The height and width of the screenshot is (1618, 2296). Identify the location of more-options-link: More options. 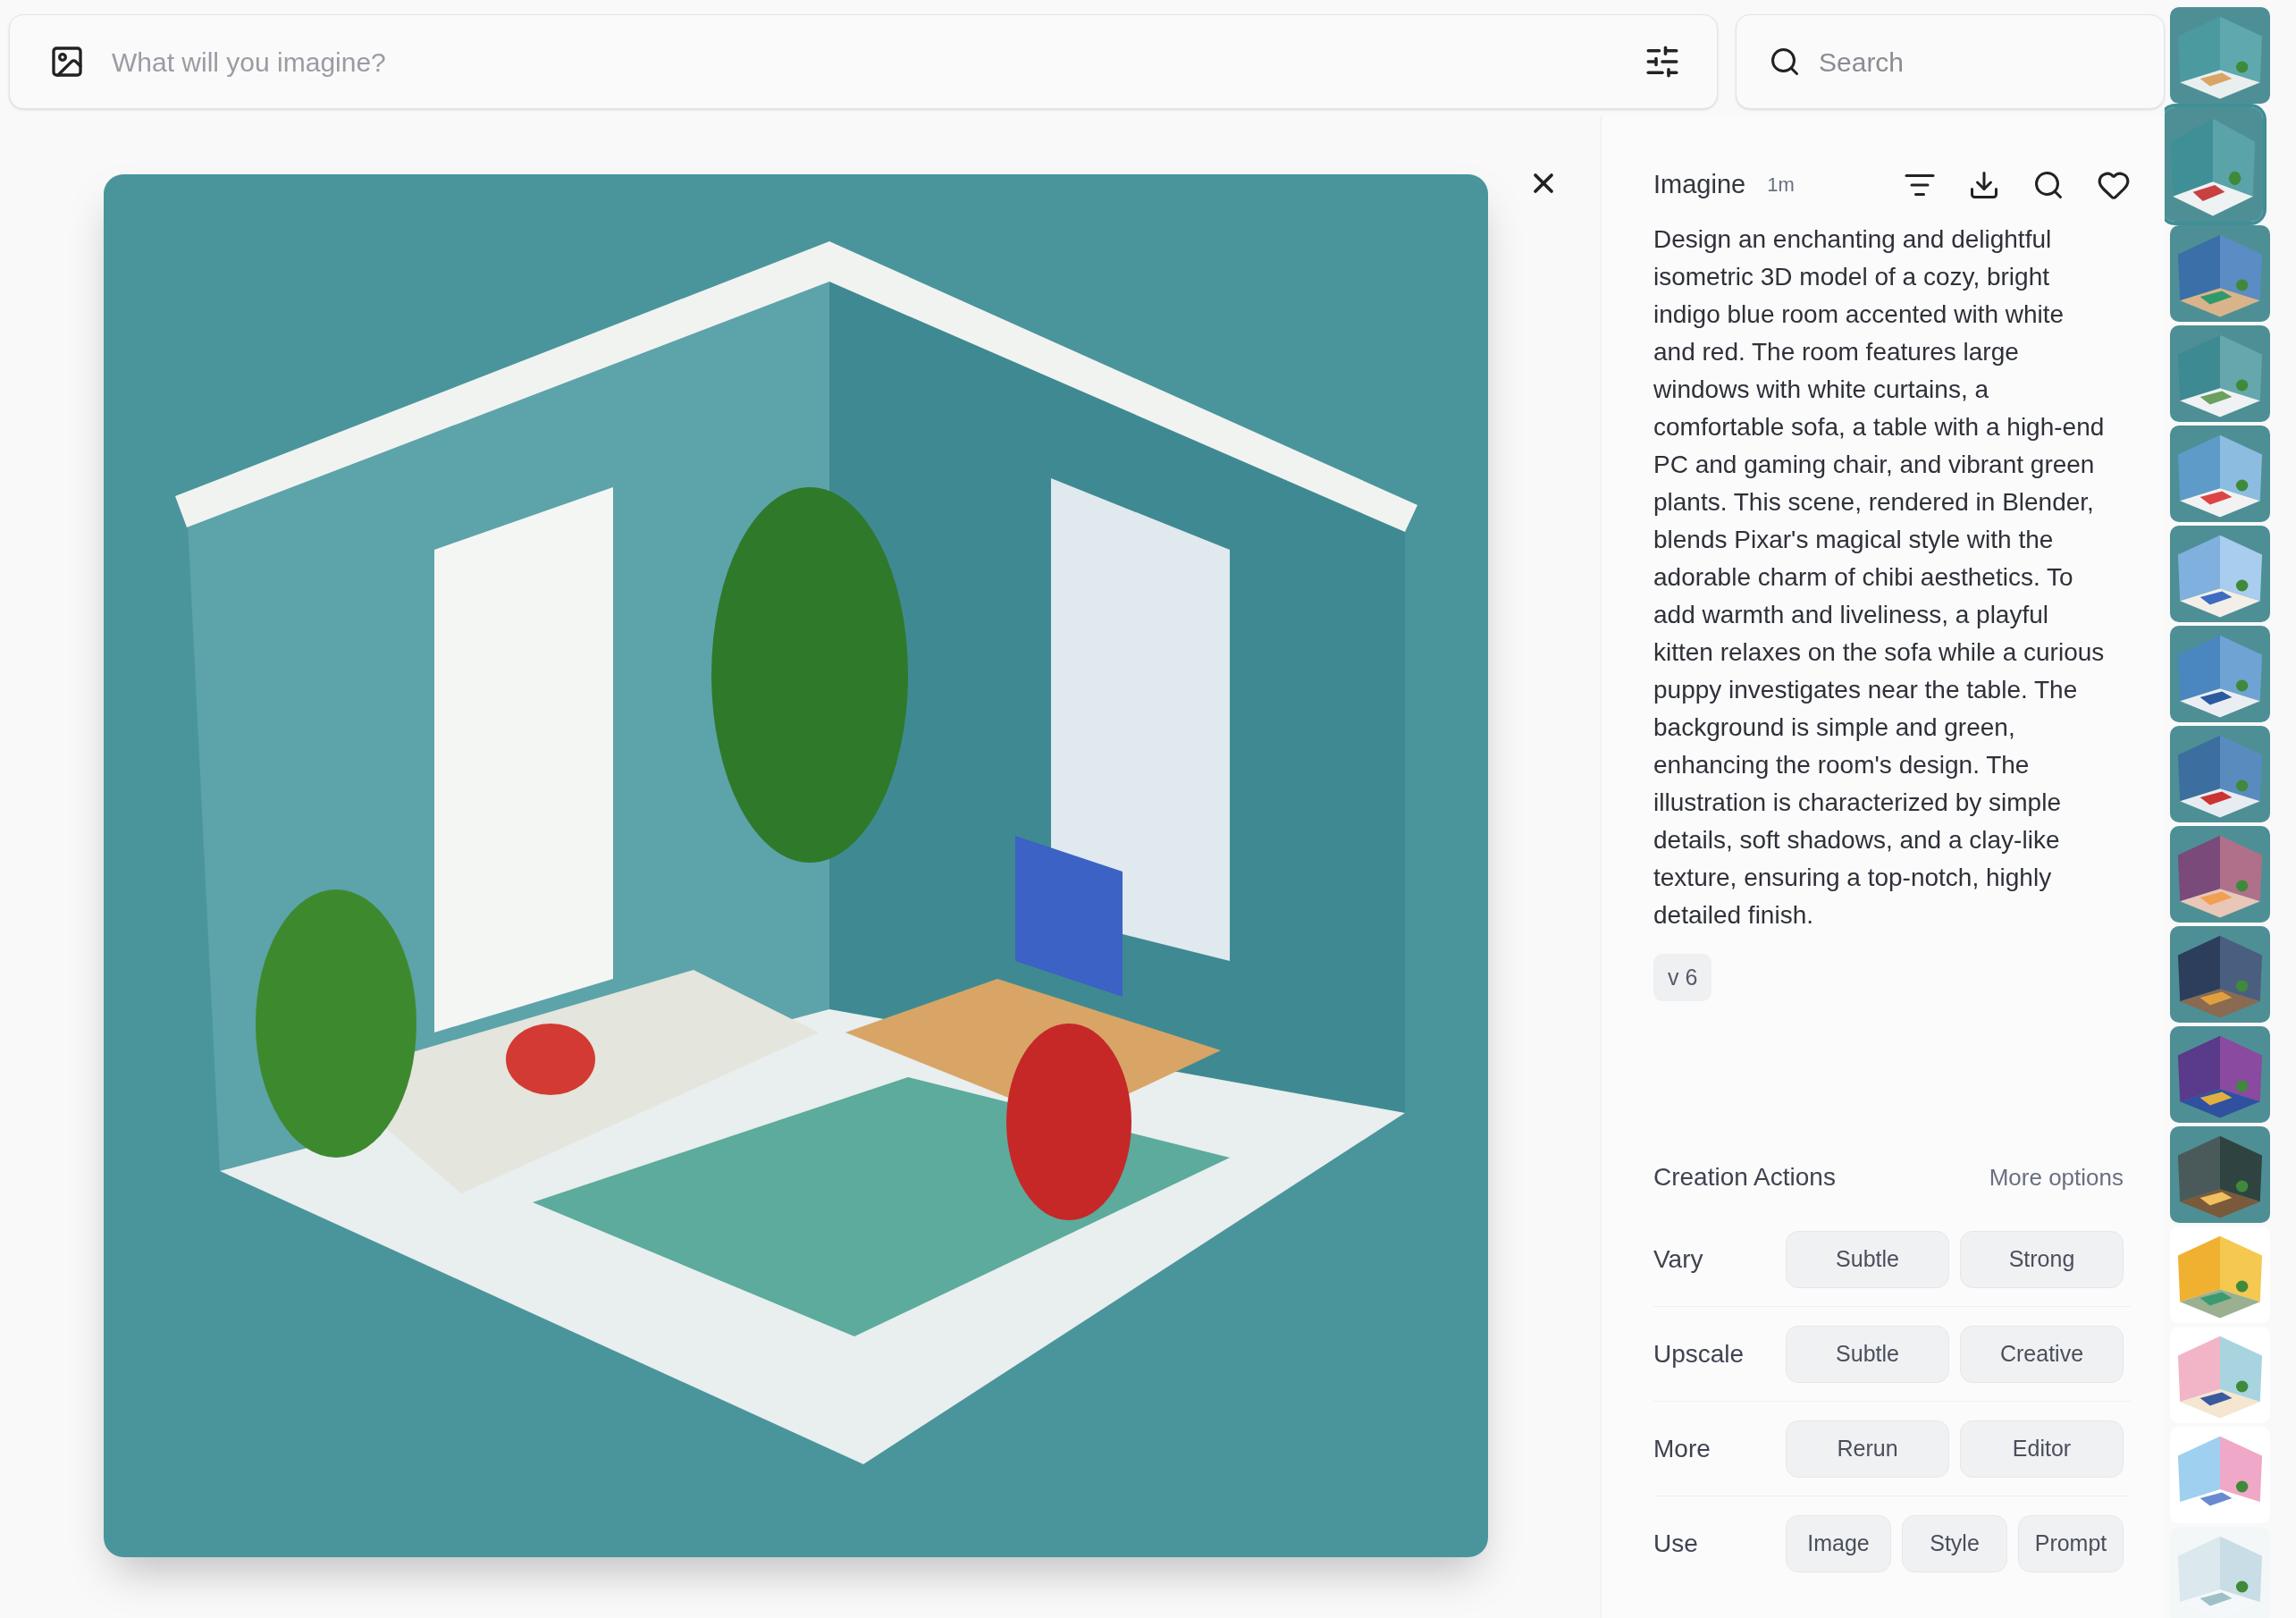
(2056, 1177).